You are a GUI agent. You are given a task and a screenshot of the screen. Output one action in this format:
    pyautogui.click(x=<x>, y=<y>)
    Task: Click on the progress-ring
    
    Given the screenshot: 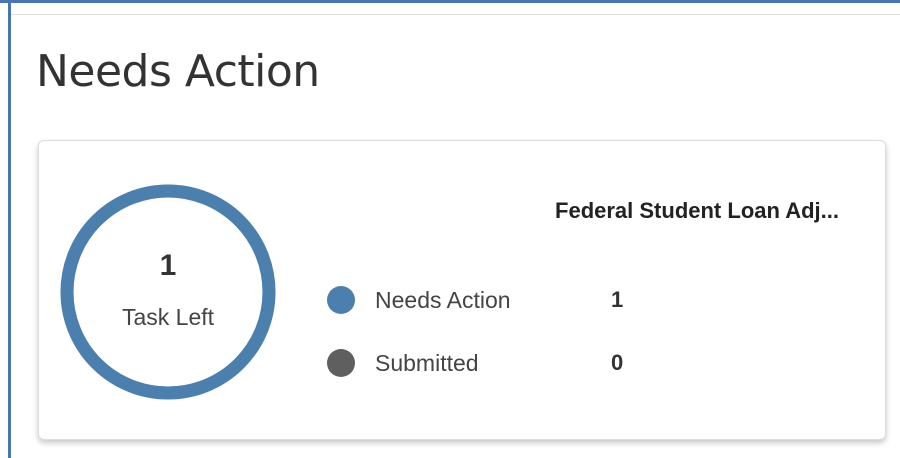 What is the action you would take?
    pyautogui.click(x=168, y=292)
    